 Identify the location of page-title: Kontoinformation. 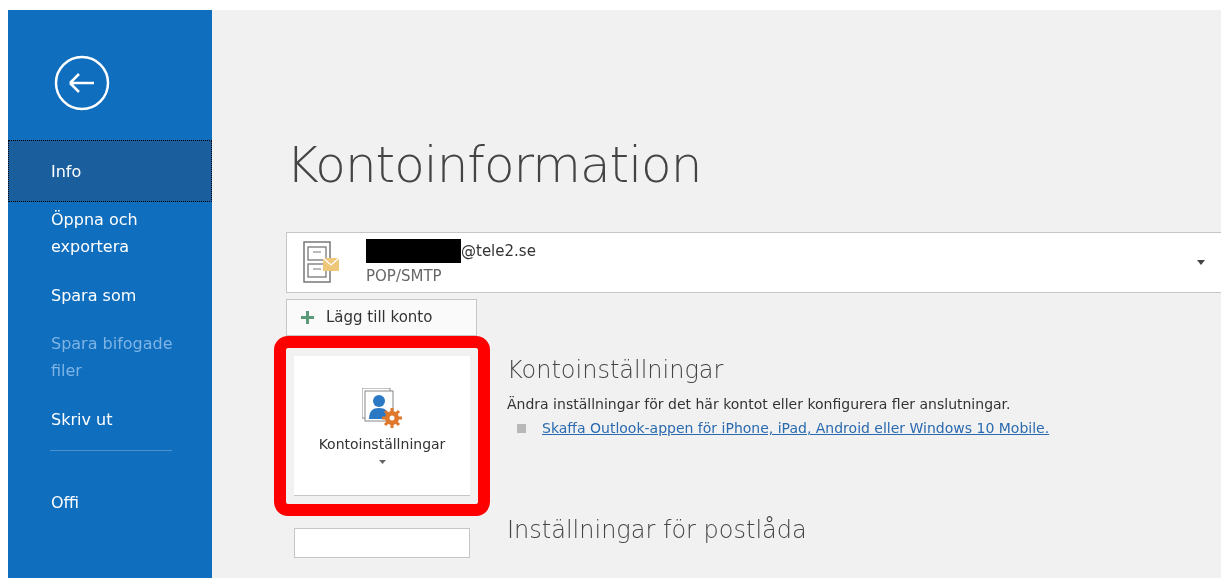
(494, 165).